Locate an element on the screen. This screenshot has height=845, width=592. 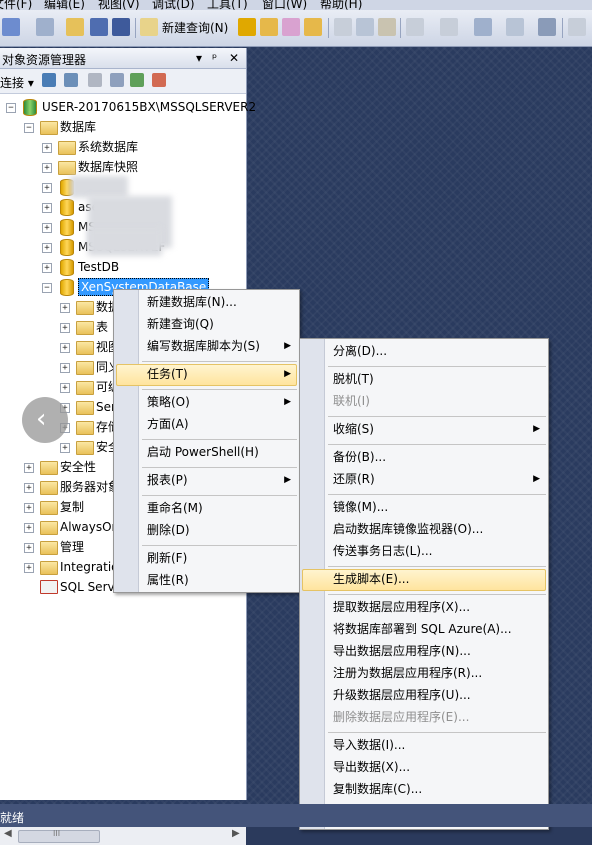
disconnect-icon is located at coordinates (71, 80).